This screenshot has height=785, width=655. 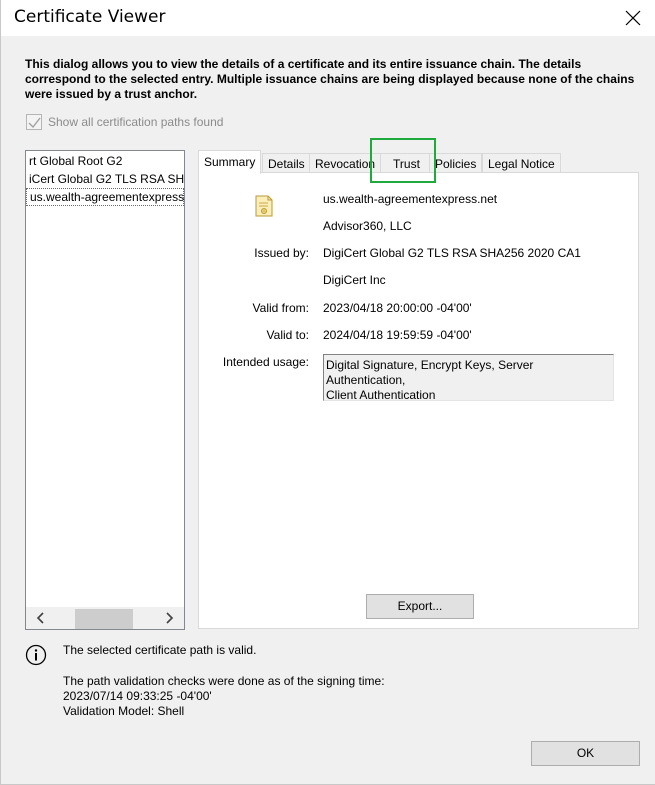 What do you see at coordinates (286, 163) in the screenshot?
I see `tab-details: Details` at bounding box center [286, 163].